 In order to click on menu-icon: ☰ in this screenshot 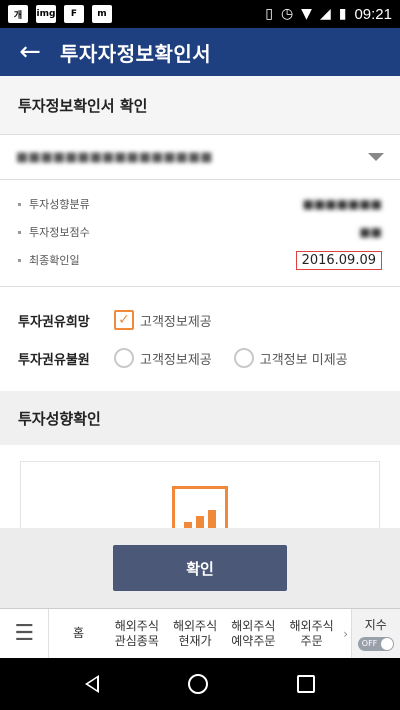, I will do `click(25, 633)`.